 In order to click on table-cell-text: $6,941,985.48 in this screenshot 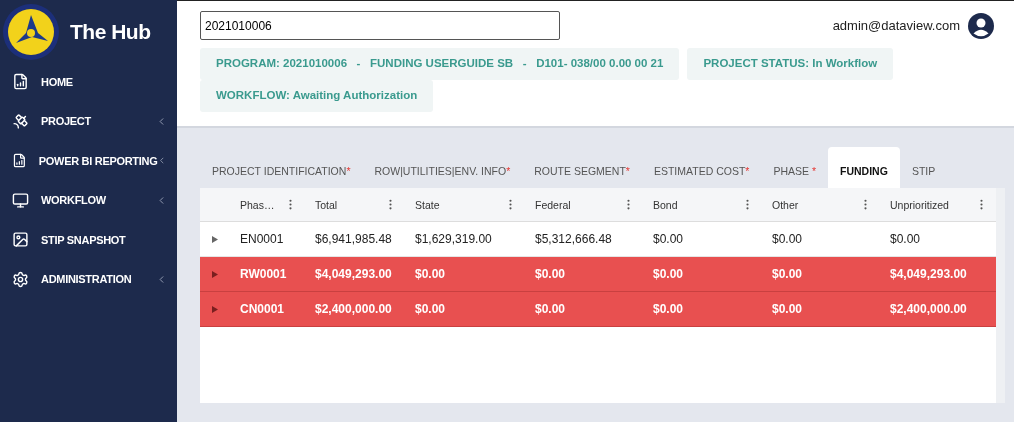, I will do `click(353, 239)`.